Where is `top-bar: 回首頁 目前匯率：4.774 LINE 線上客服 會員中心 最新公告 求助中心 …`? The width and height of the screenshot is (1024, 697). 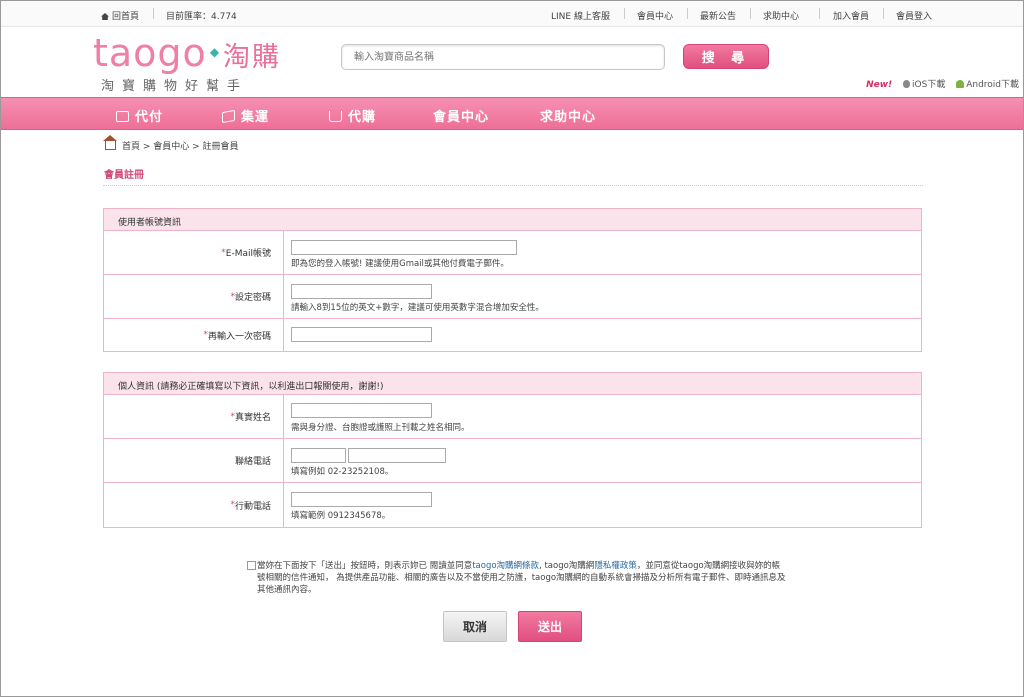
top-bar: 回首頁 目前匯率：4.774 LINE 線上客服 會員中心 最新公告 求助中心 … is located at coordinates (512, 14).